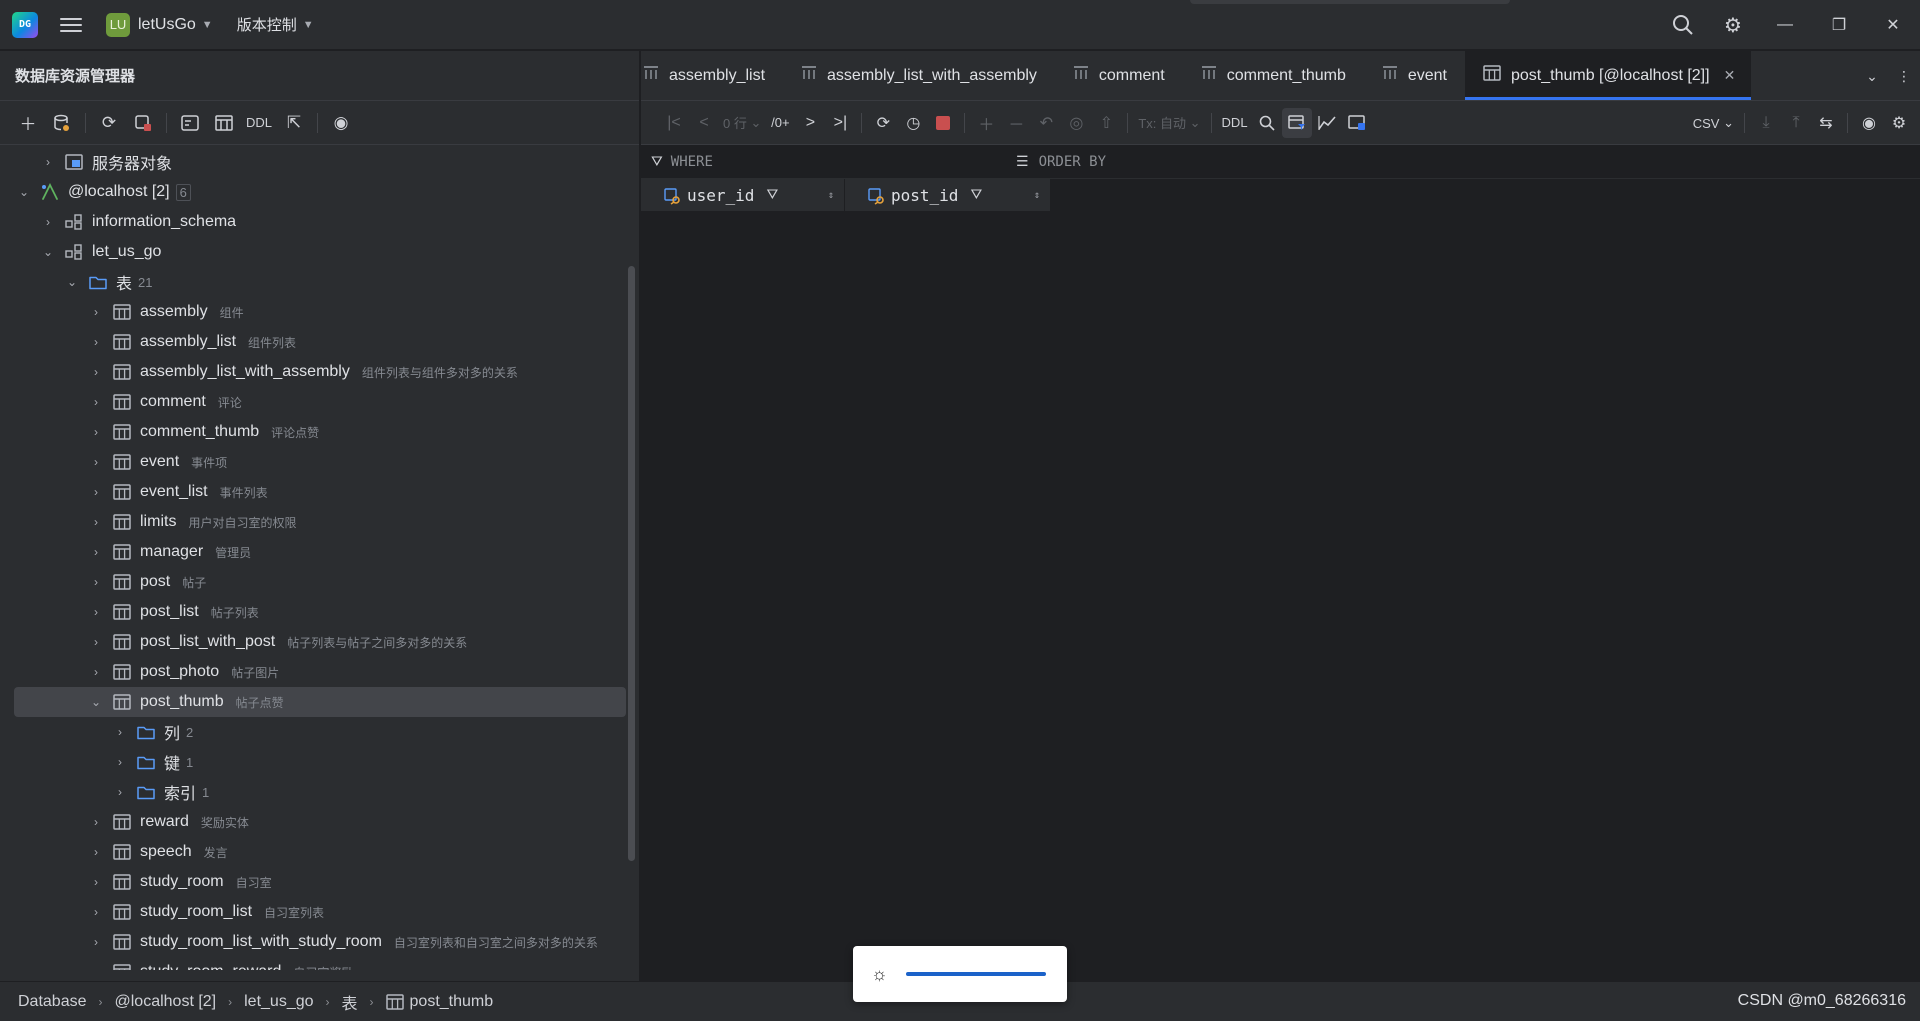 This screenshot has height=1021, width=1920. What do you see at coordinates (314, 462) in the screenshot?
I see `tree-node: › event 事件项` at bounding box center [314, 462].